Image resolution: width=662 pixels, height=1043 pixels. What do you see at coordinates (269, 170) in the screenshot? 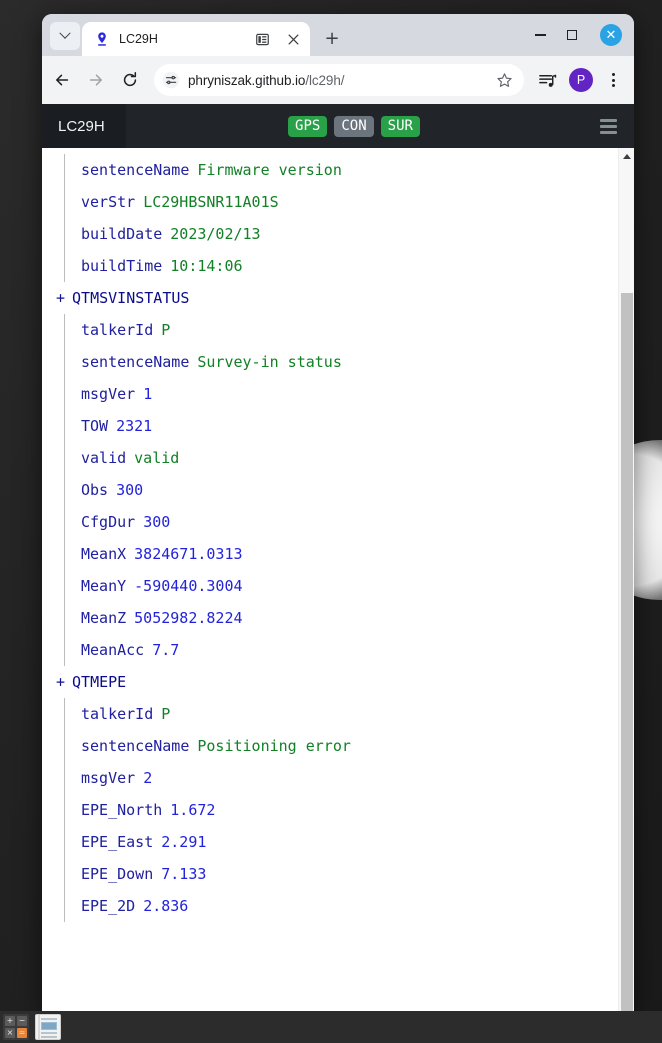
I see `tree-value: Firmware version` at bounding box center [269, 170].